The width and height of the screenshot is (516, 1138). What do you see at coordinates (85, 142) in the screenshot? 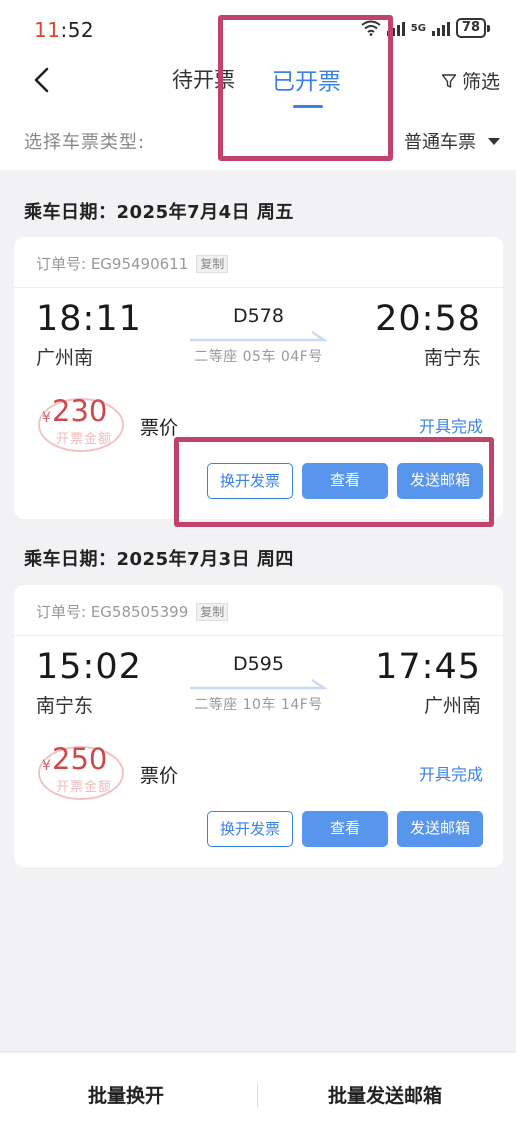
I see `ticket-type-label: 选择车票类型:` at bounding box center [85, 142].